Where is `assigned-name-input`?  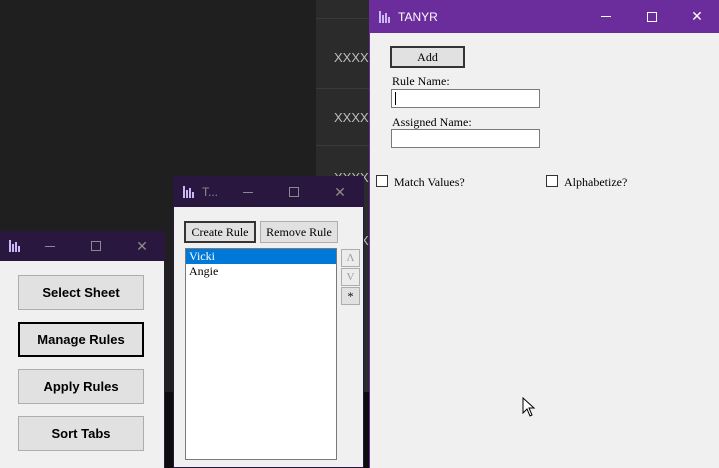
assigned-name-input is located at coordinates (465, 138).